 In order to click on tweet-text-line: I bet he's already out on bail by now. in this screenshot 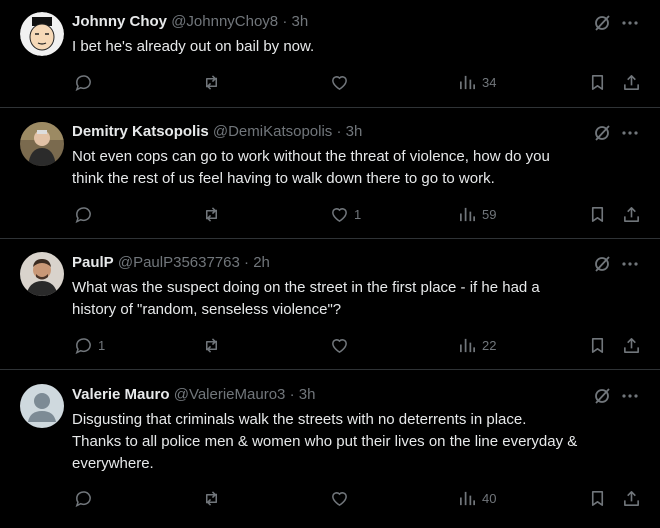, I will do `click(193, 46)`.